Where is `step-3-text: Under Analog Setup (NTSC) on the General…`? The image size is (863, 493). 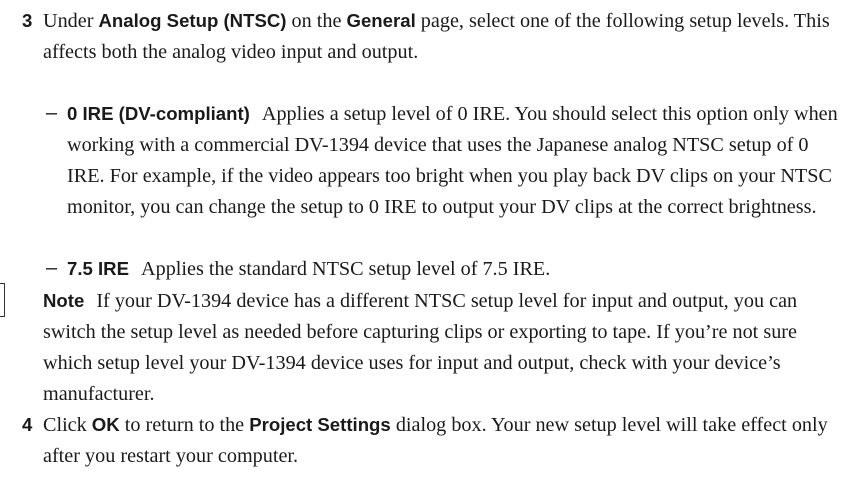
step-3-text: Under Analog Setup (NTSC) on the General… is located at coordinates (443, 36).